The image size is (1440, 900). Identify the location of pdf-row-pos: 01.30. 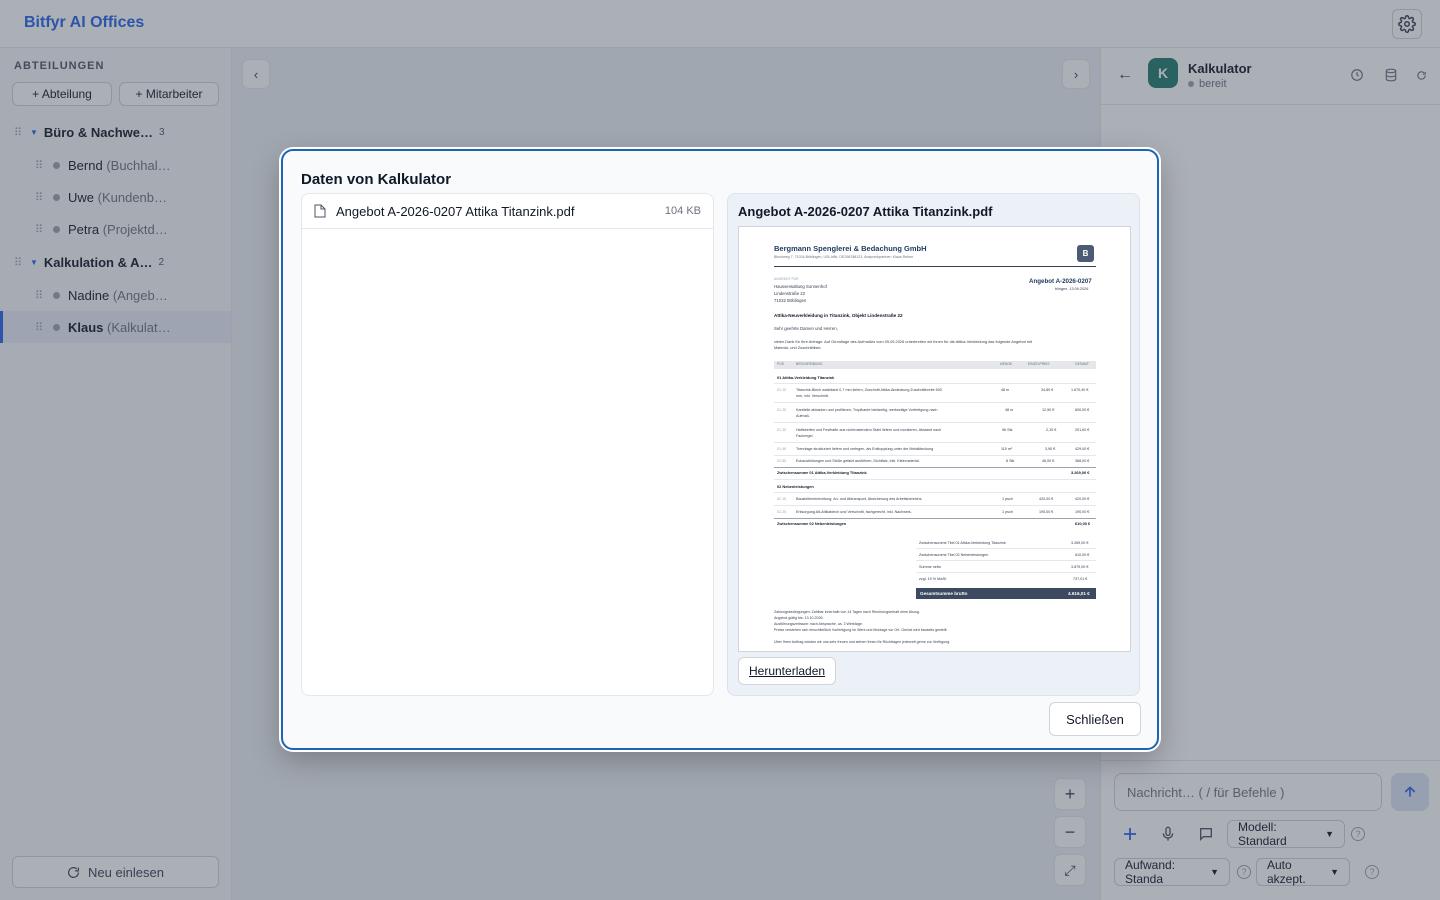
(782, 430).